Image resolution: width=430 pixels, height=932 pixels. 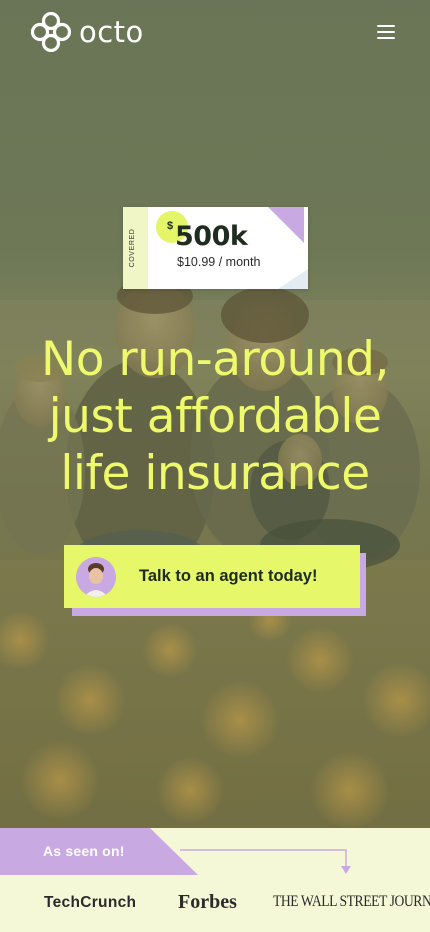 I want to click on headline-line-2: just affordable, so click(x=215, y=416).